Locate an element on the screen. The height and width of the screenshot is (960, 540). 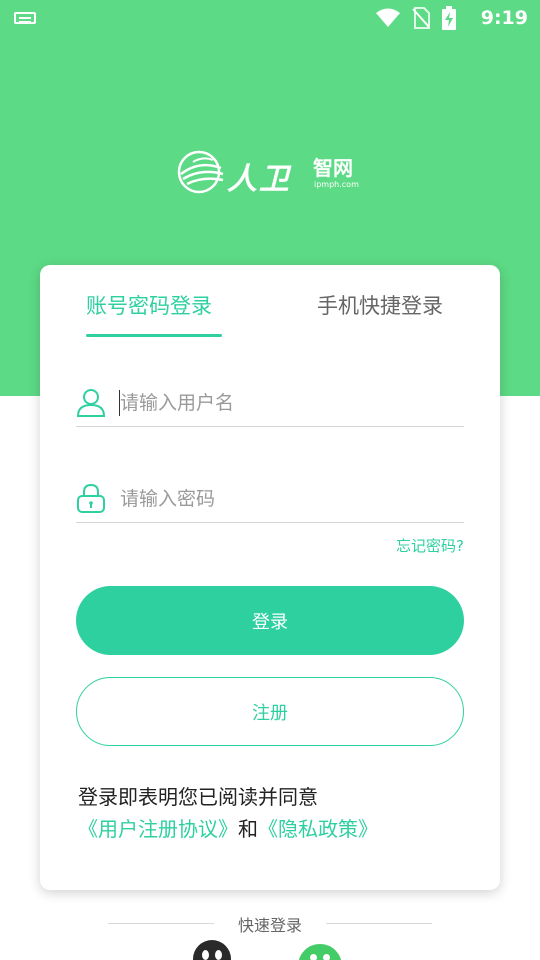
app-logo: 人卫 智网 ipmph.com is located at coordinates (272, 173).